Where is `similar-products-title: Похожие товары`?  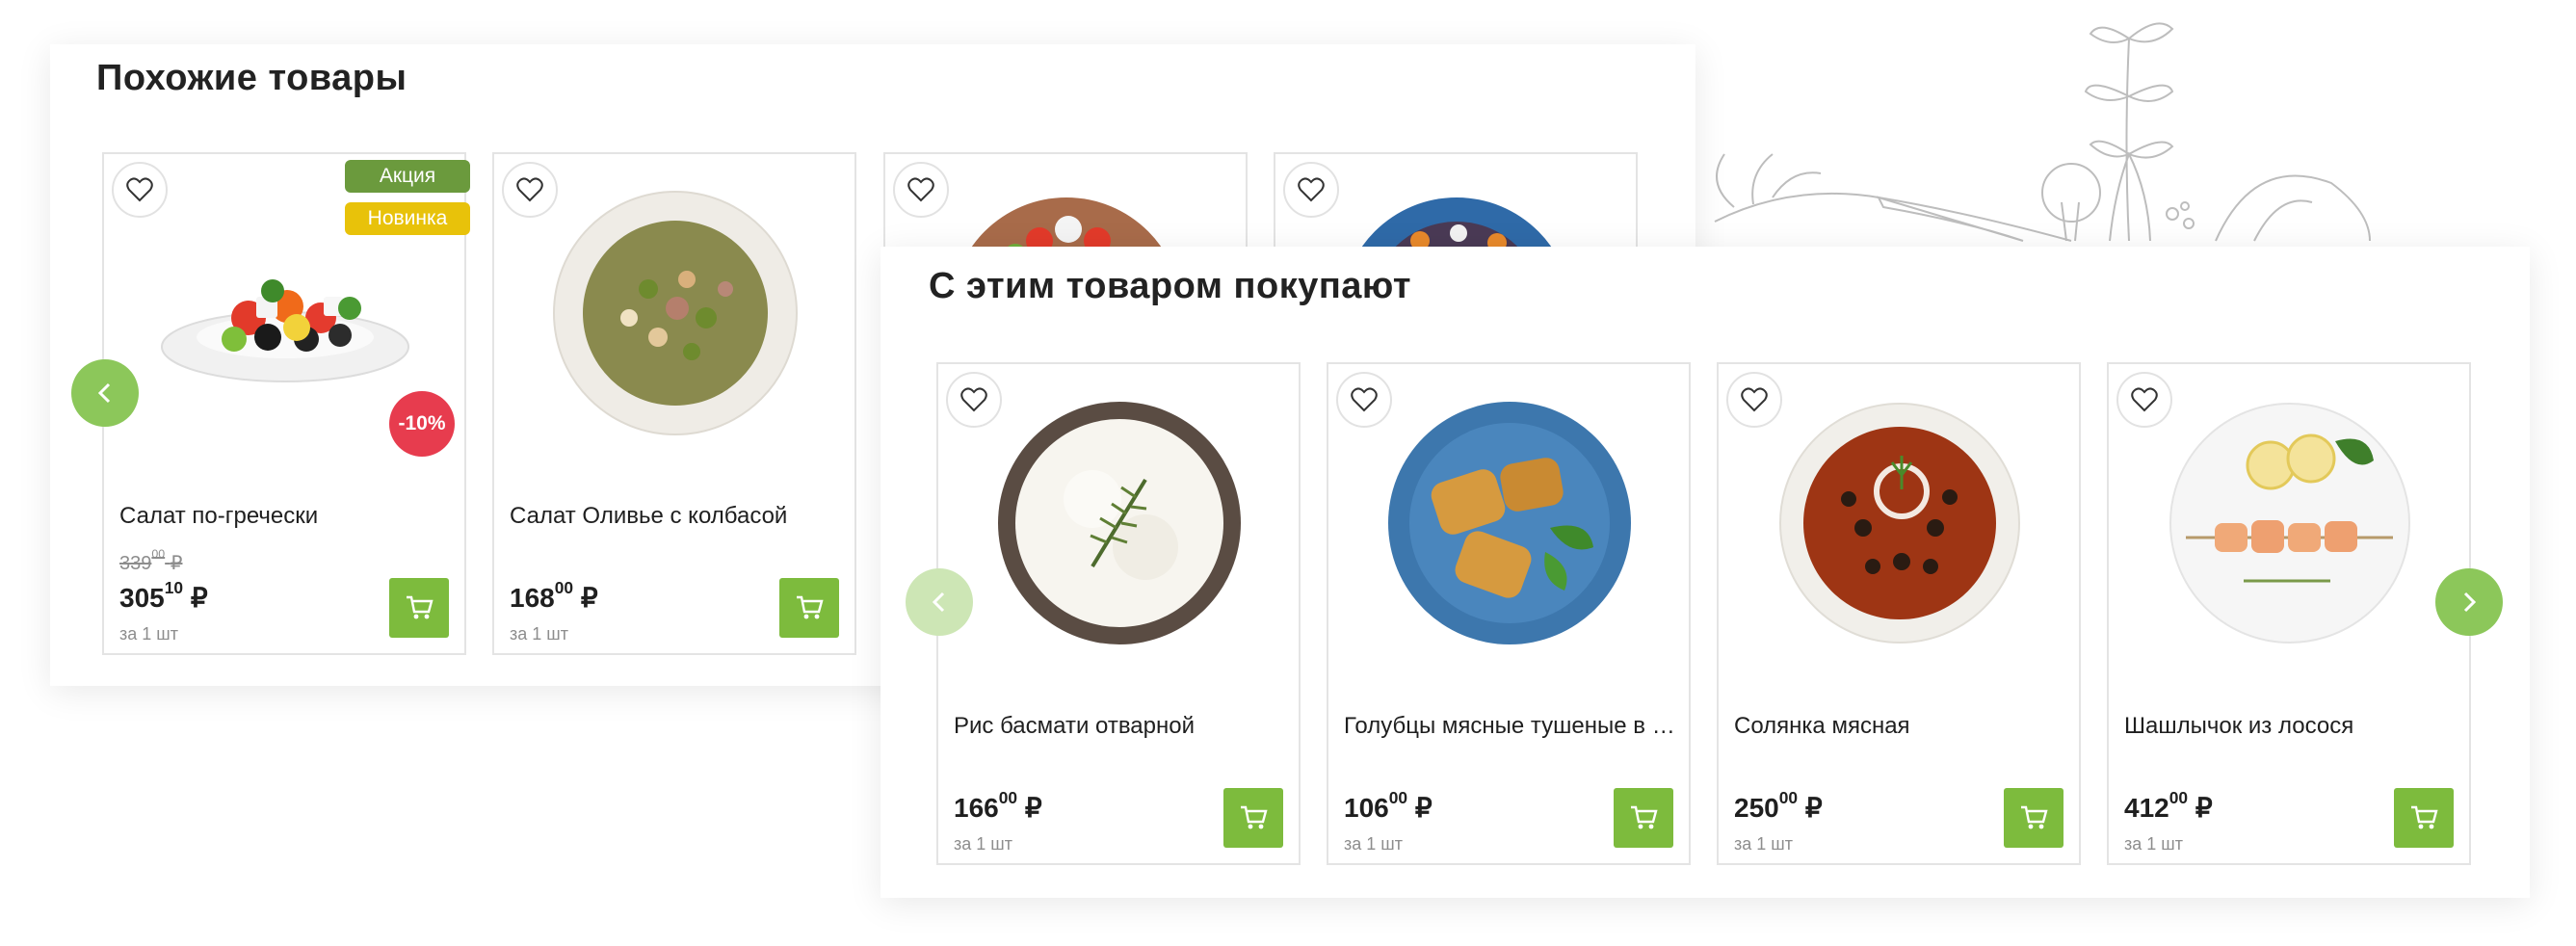
similar-products-title: Похожие товары is located at coordinates (251, 78).